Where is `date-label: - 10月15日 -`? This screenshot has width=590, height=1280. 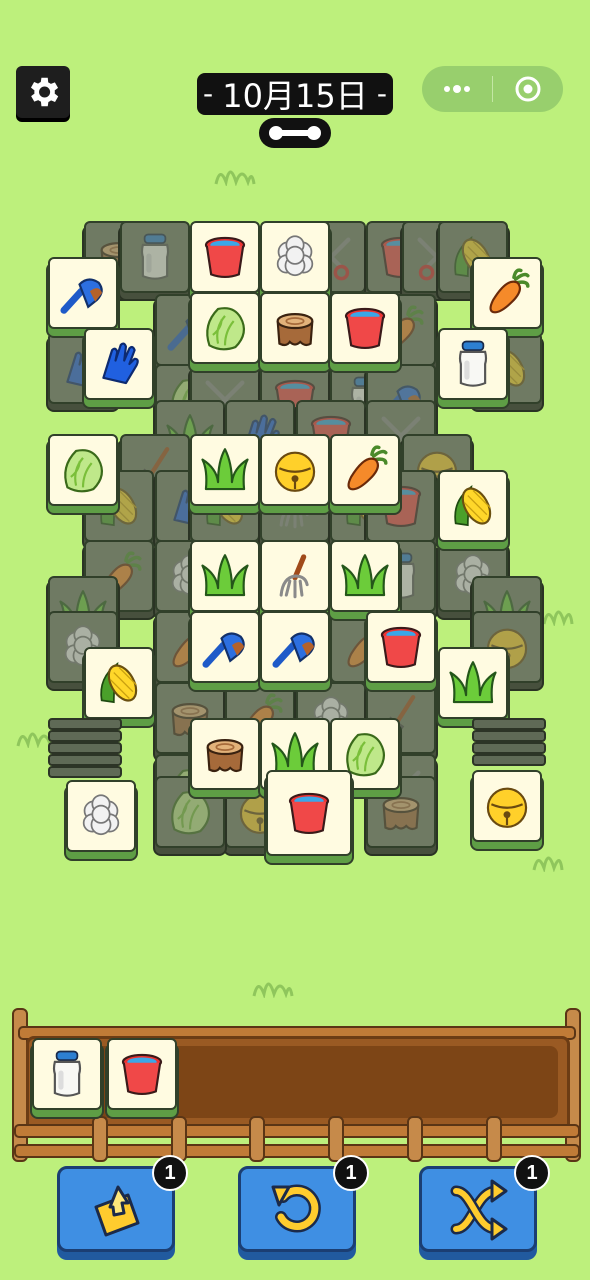 date-label: - 10月15日 - is located at coordinates (295, 94).